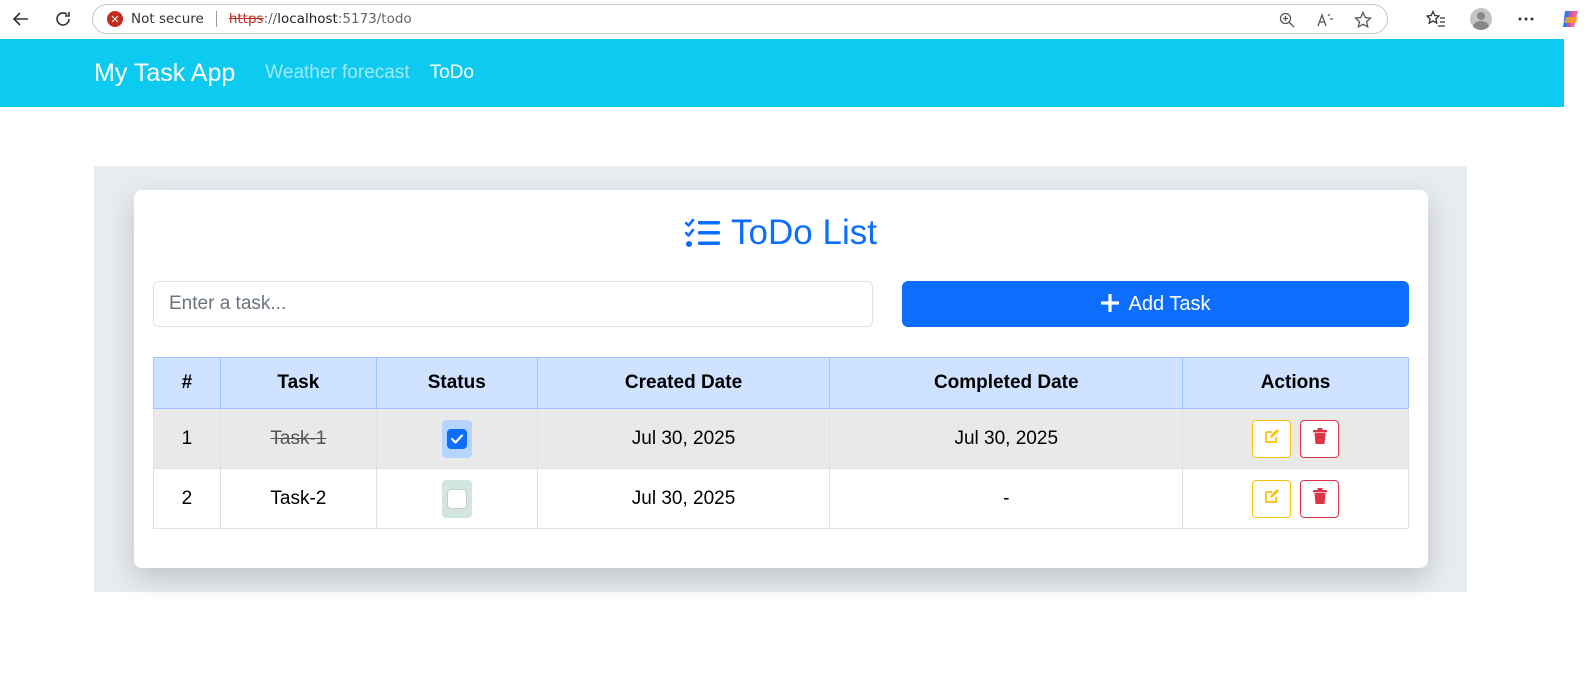 The image size is (1593, 700). What do you see at coordinates (187, 498) in the screenshot?
I see `row-index: 2` at bounding box center [187, 498].